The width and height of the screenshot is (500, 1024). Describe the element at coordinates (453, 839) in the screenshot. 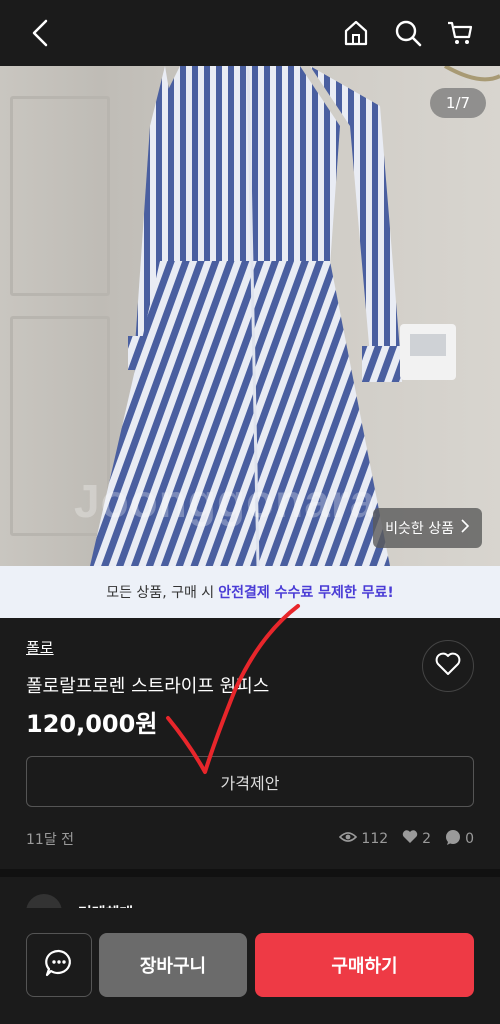

I see `chat-bubble-icon` at that location.